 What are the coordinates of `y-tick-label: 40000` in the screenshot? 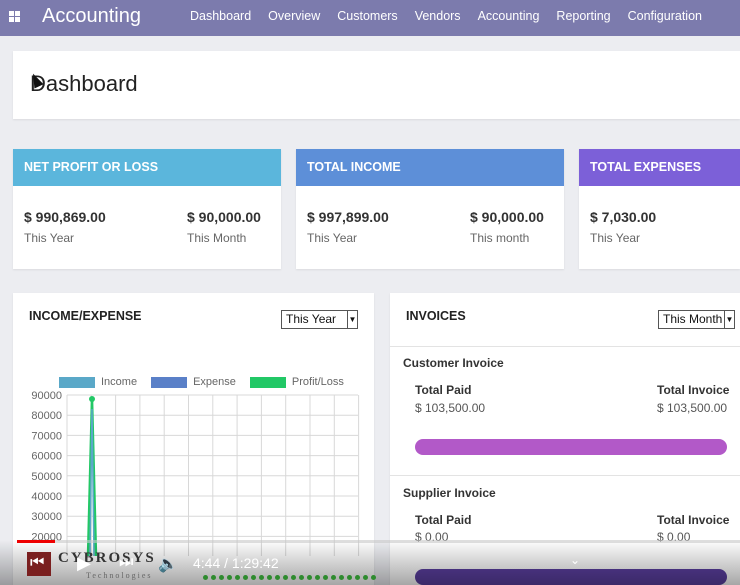 It's located at (46, 497).